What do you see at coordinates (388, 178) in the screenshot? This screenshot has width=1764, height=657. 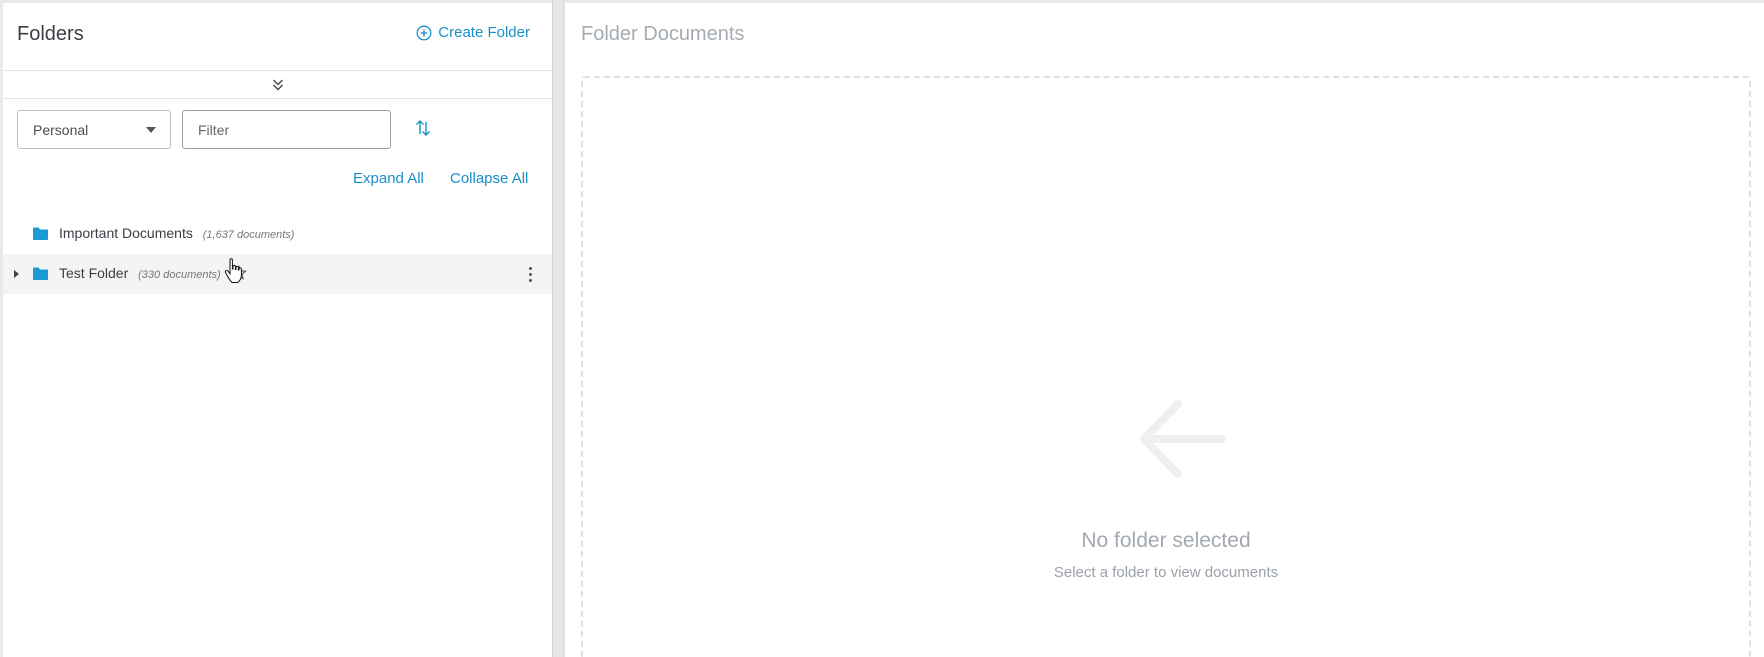 I see `expand-all-link: Expand All` at bounding box center [388, 178].